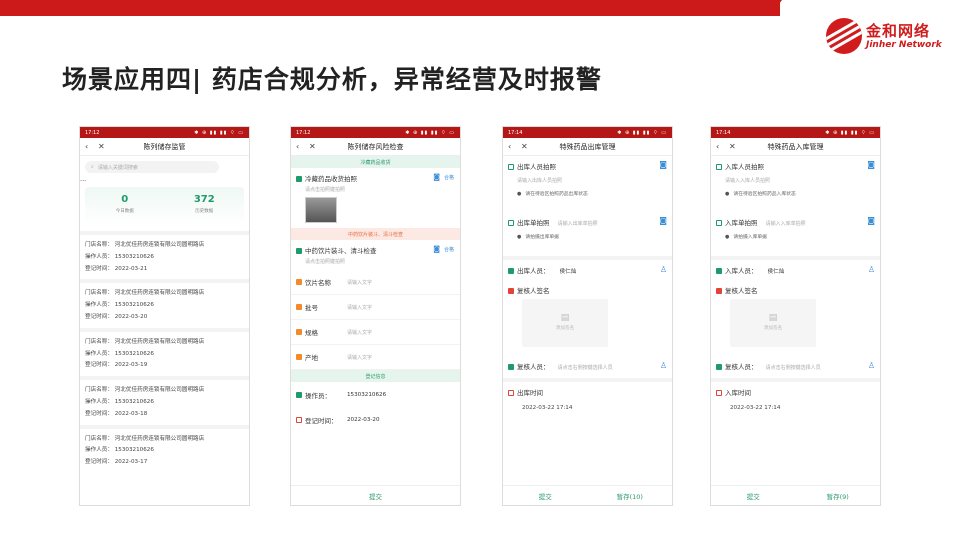  What do you see at coordinates (321, 210) in the screenshot?
I see `photo-thumbnail` at bounding box center [321, 210].